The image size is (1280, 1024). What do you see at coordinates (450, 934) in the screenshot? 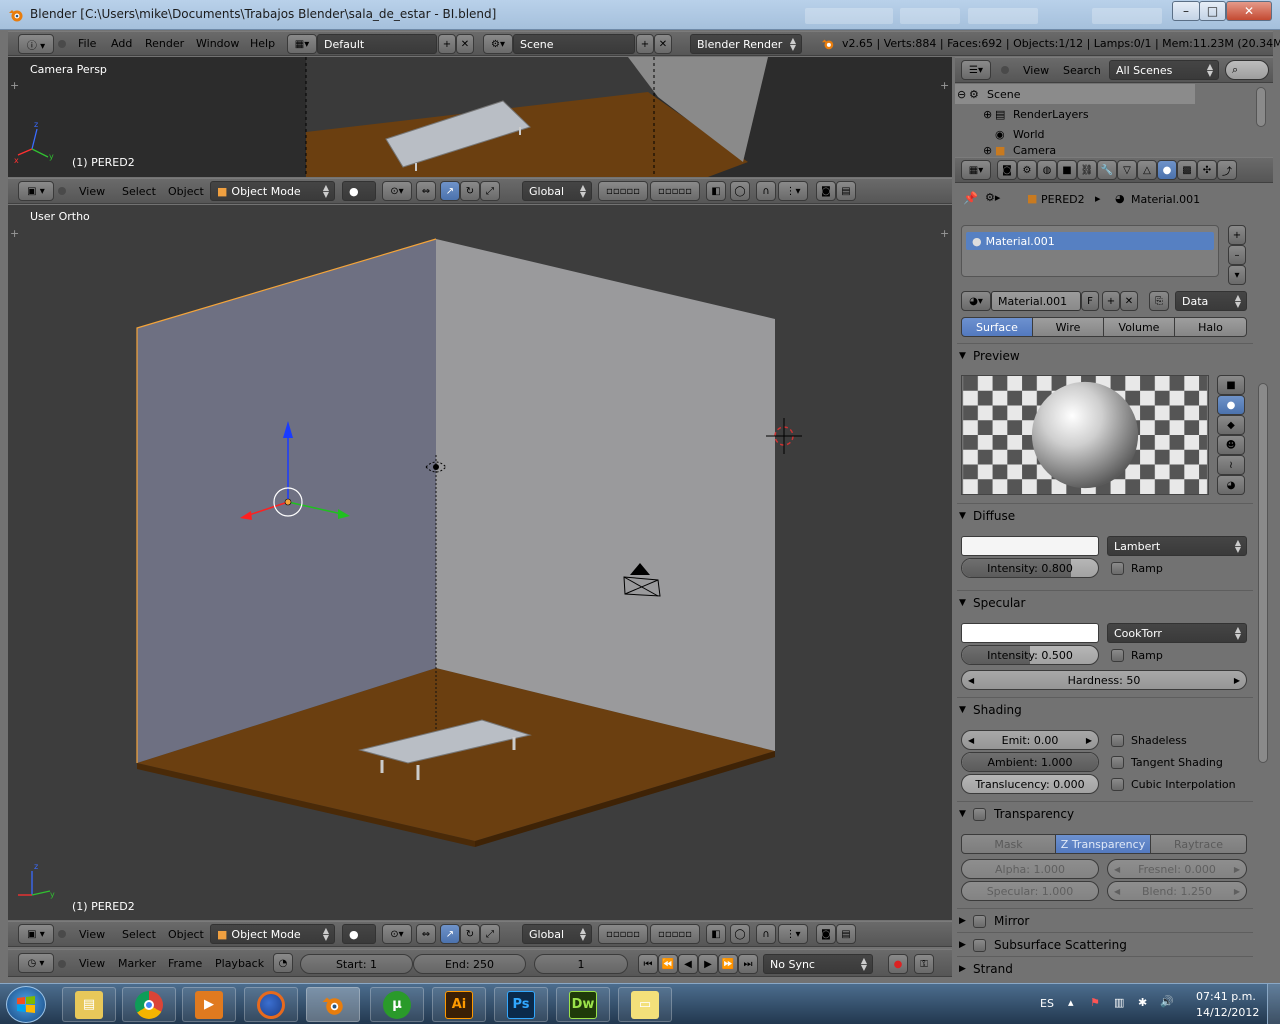
I see `translate-icon: ↗` at bounding box center [450, 934].